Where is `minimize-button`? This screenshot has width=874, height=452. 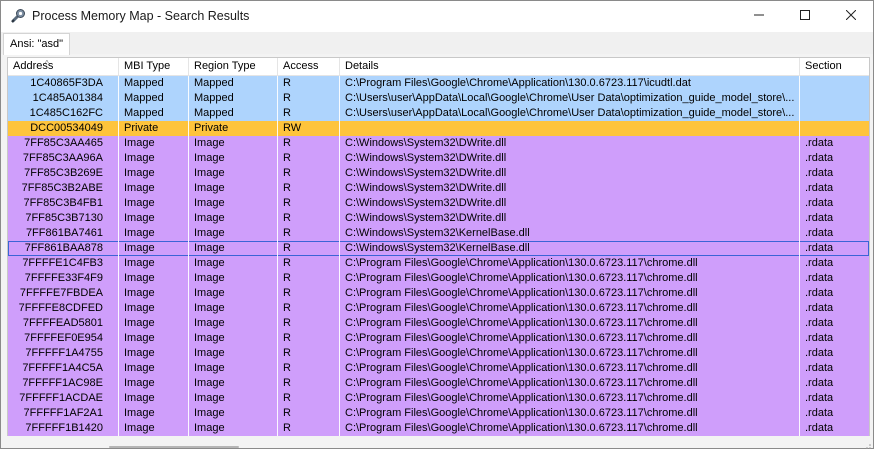 minimize-button is located at coordinates (758, 16).